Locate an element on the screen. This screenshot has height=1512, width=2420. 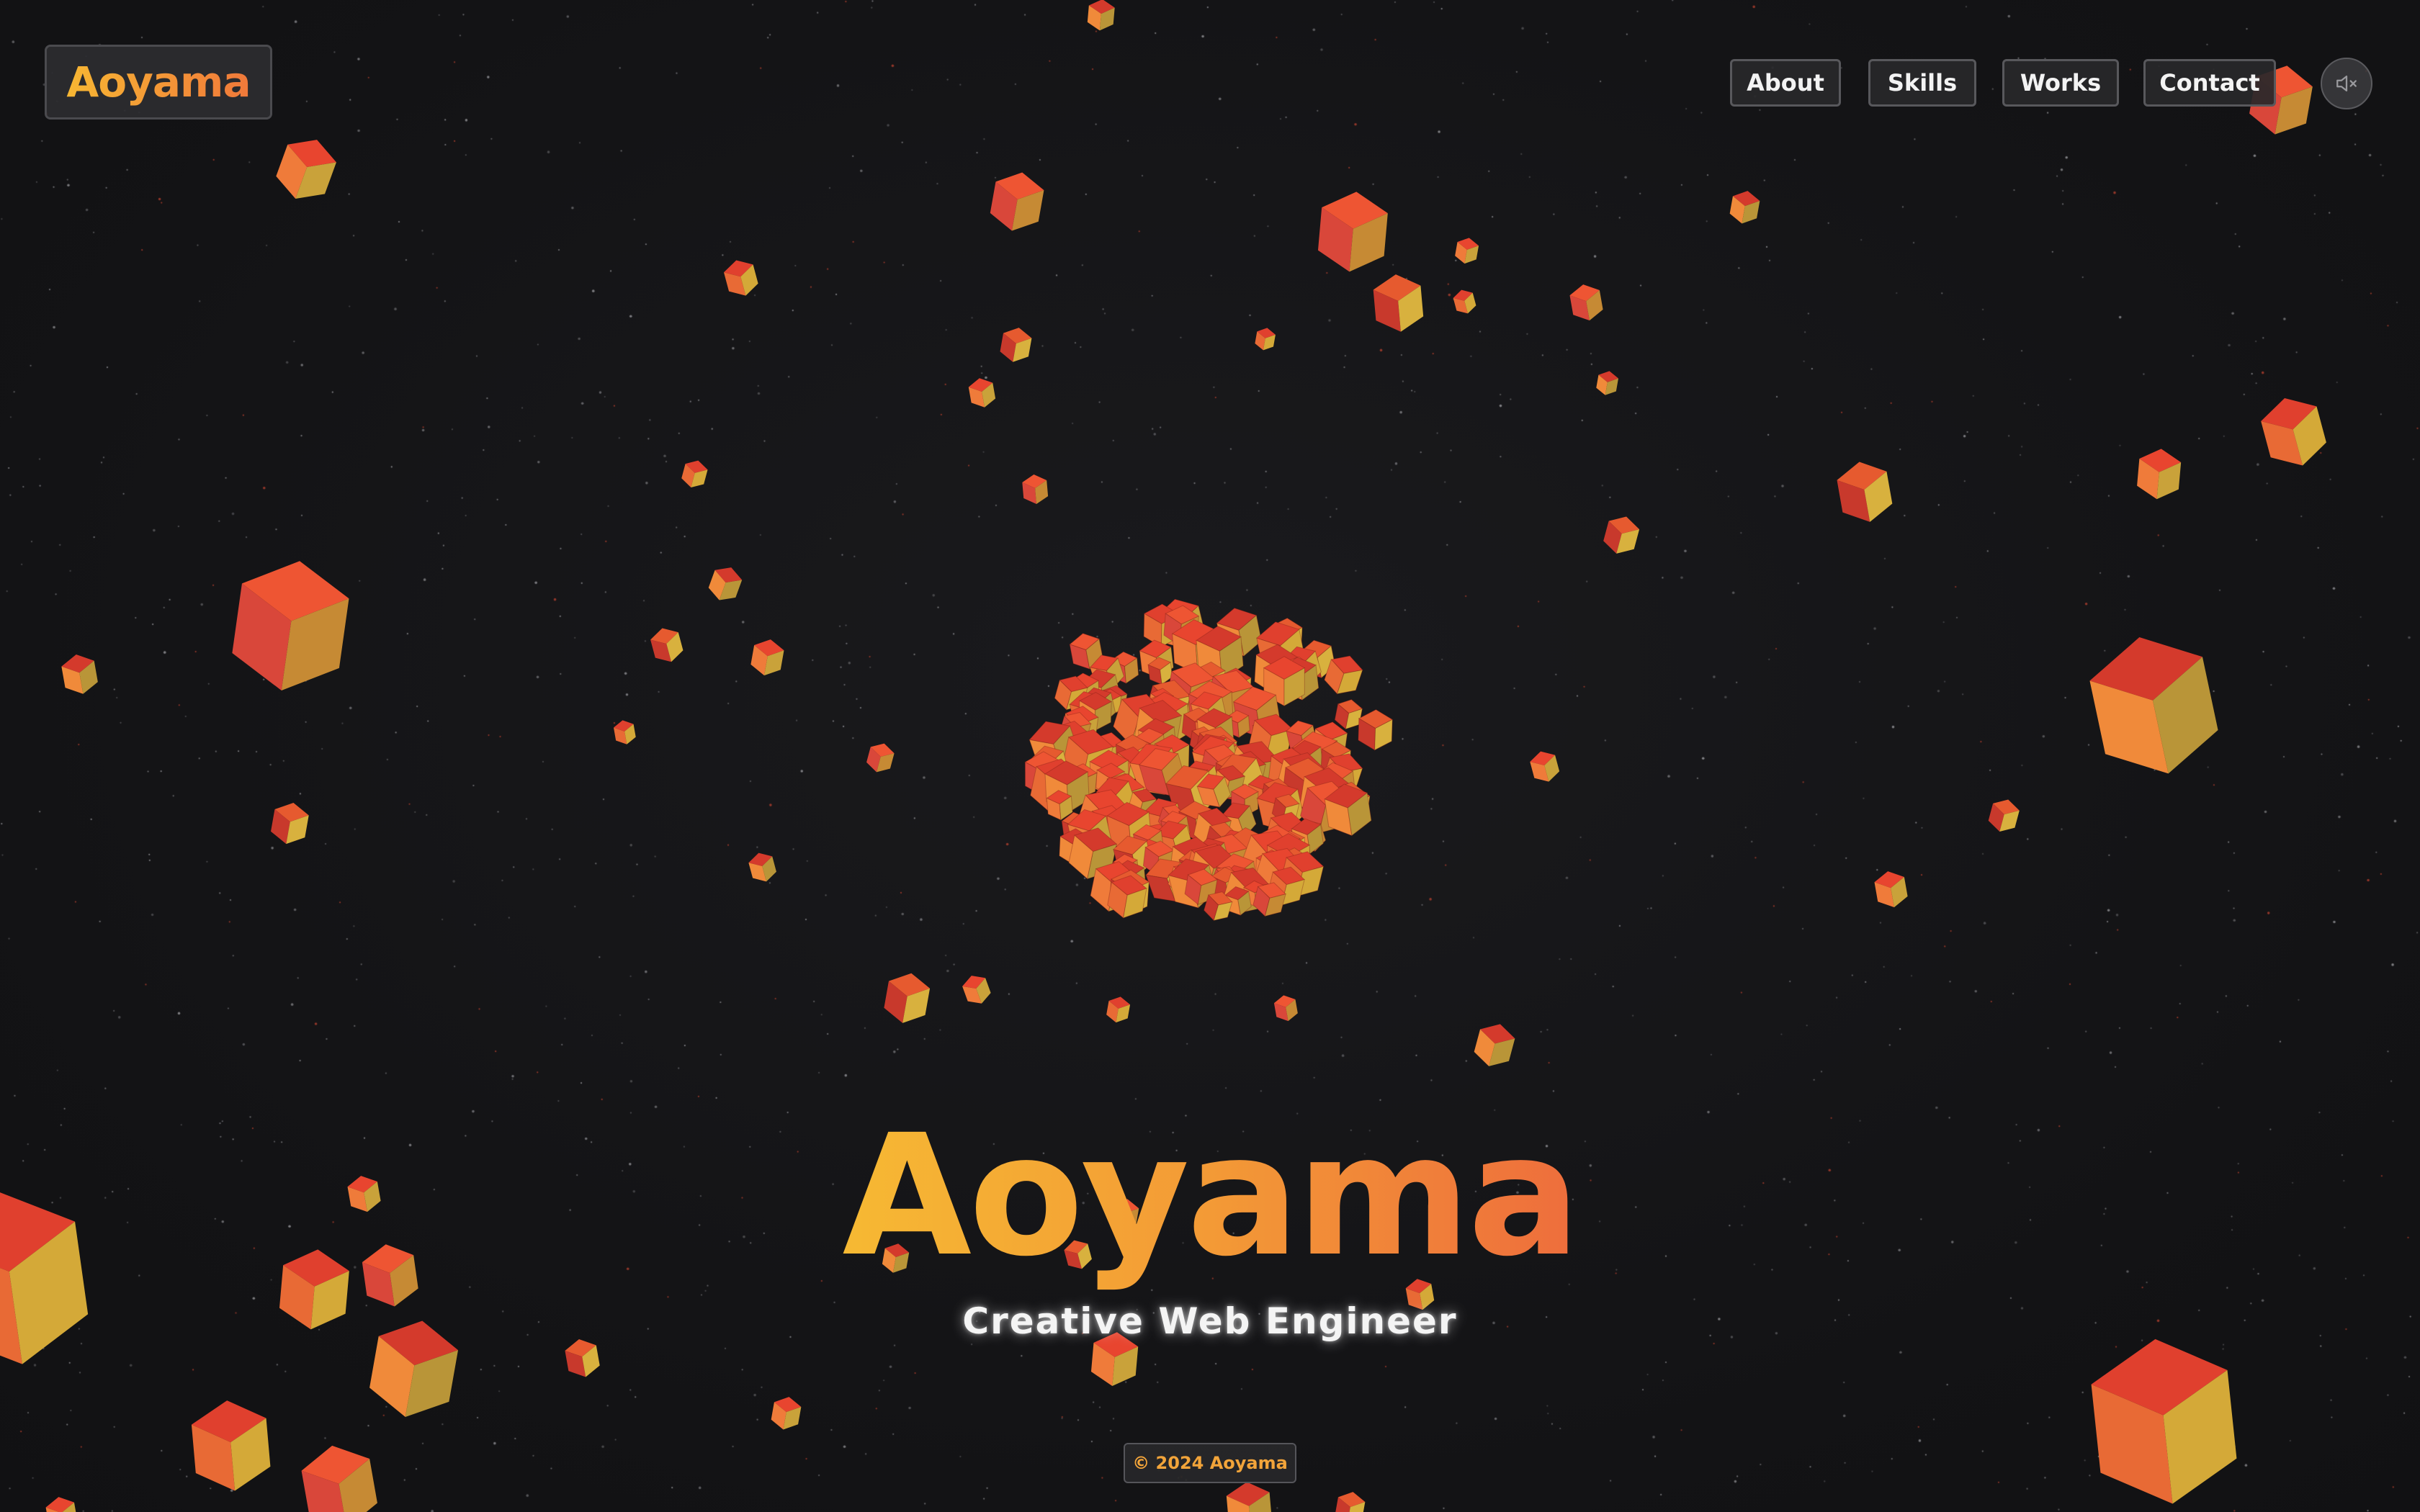
sound-toggle-button is located at coordinates (2346, 83).